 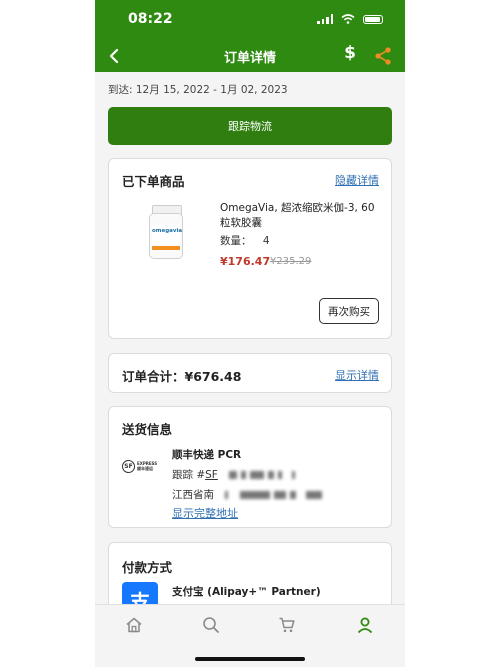 What do you see at coordinates (266, 241) in the screenshot?
I see `quantity-value: 4` at bounding box center [266, 241].